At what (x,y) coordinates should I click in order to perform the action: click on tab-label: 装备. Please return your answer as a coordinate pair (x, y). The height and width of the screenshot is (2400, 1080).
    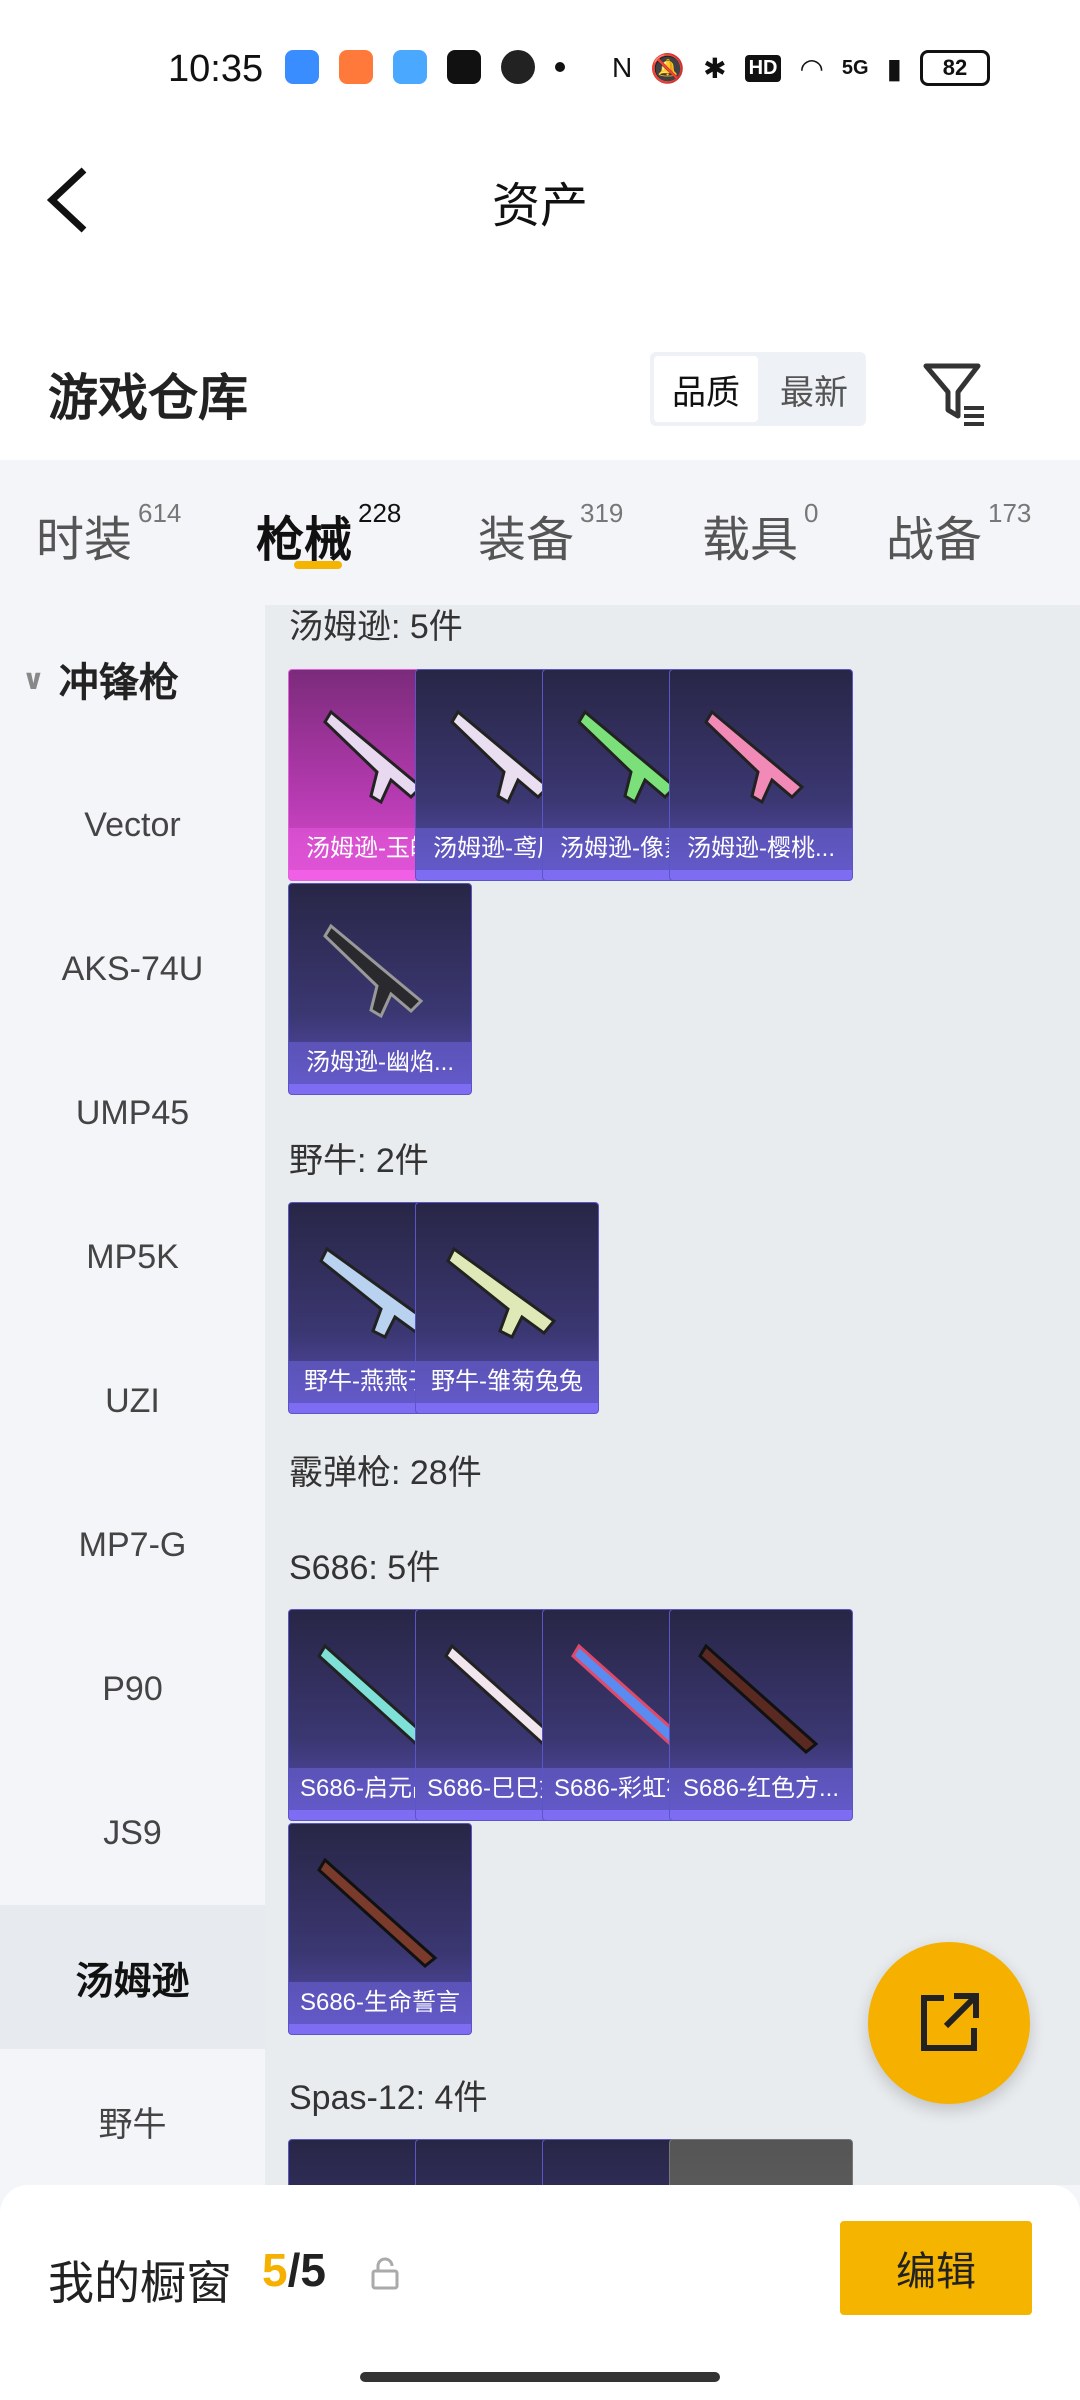
    Looking at the image, I should click on (526, 540).